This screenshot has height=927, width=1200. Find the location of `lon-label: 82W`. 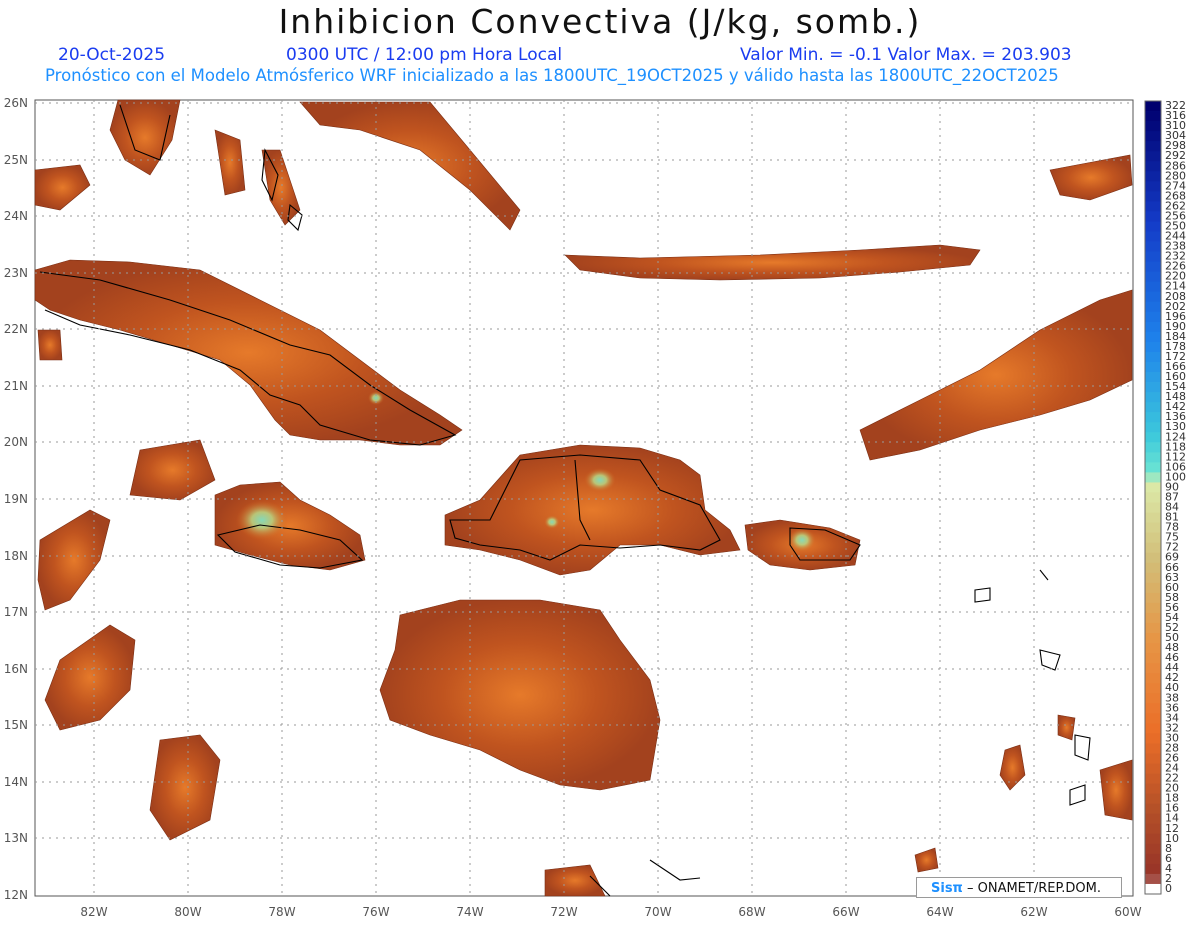

lon-label: 82W is located at coordinates (93, 912).